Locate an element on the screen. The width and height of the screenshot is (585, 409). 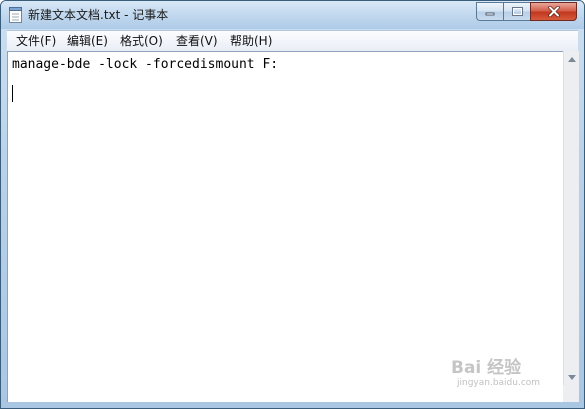
scroll-up-button is located at coordinates (571, 59).